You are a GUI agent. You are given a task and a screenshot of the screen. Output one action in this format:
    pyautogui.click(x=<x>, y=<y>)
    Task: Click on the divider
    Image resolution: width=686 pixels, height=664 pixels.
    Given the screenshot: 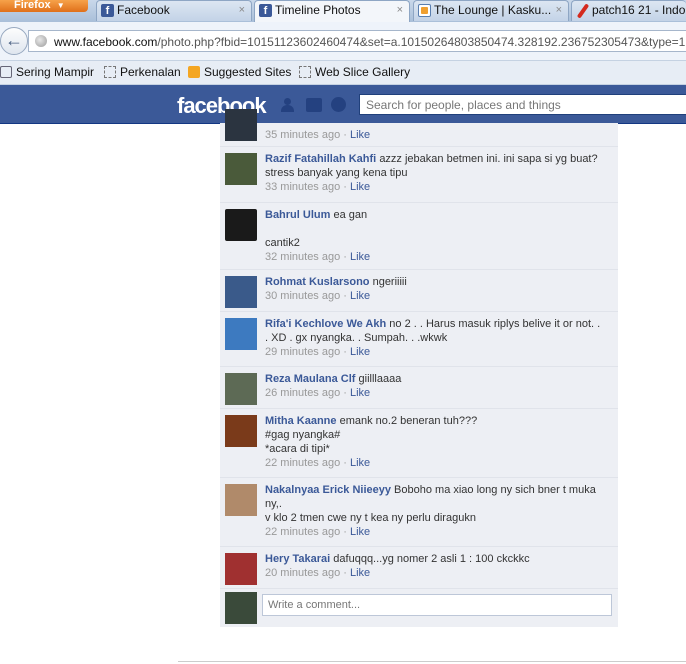 What is the action you would take?
    pyautogui.click(x=432, y=661)
    